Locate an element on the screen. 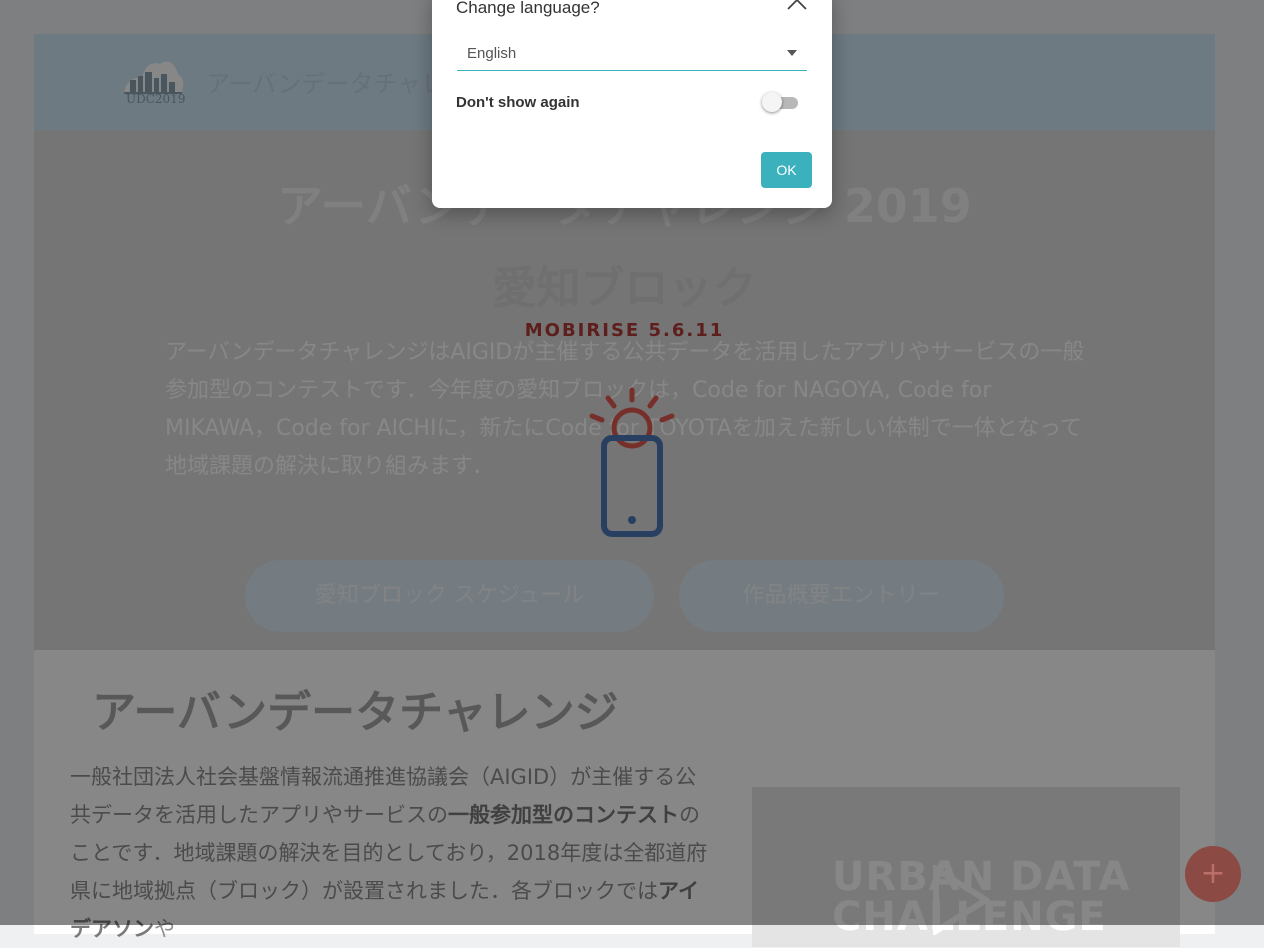  chevron-up-icon is located at coordinates (797, 6).